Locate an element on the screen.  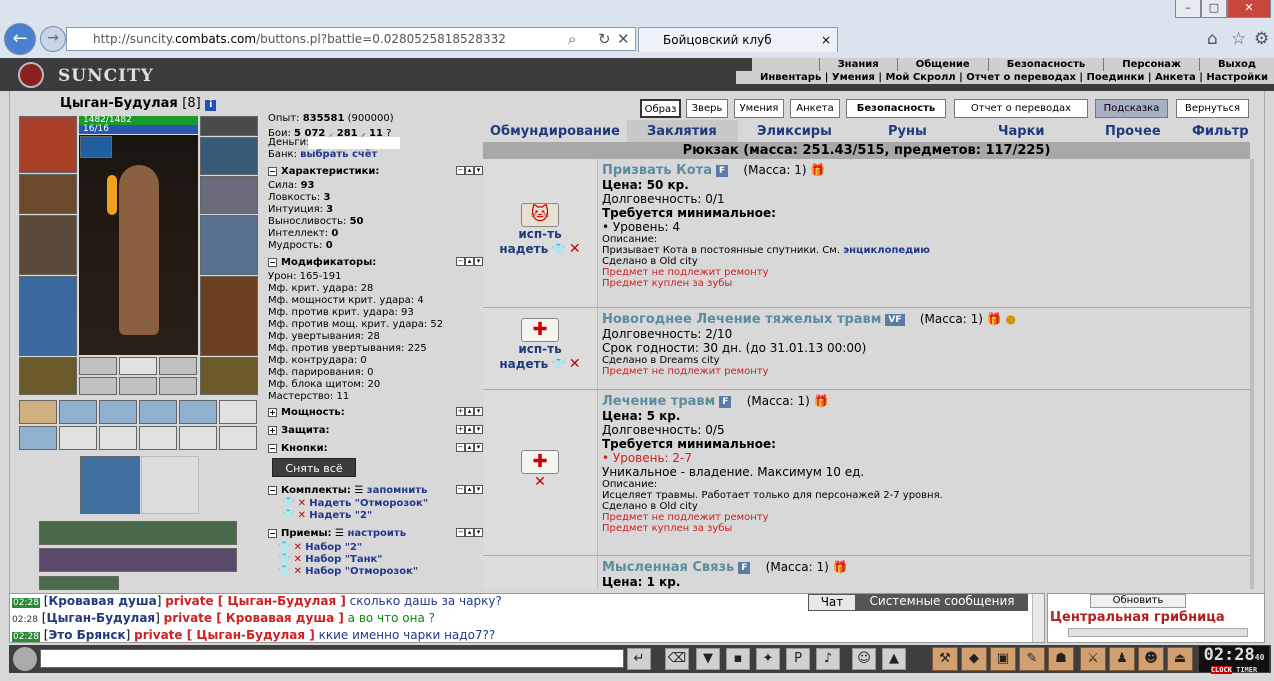
settings-gear-icon: ⚙ is located at coordinates (1261, 39).